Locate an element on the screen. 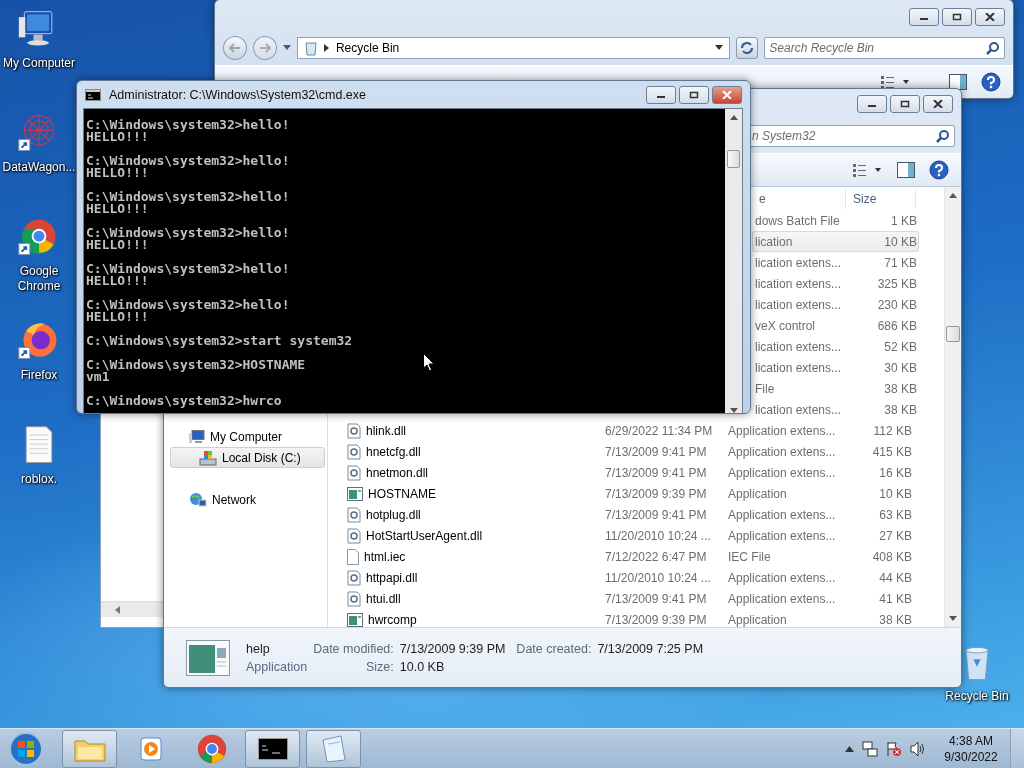 This screenshot has width=1024, height=768. file-row: lication extens... 71 KB is located at coordinates (835, 262).